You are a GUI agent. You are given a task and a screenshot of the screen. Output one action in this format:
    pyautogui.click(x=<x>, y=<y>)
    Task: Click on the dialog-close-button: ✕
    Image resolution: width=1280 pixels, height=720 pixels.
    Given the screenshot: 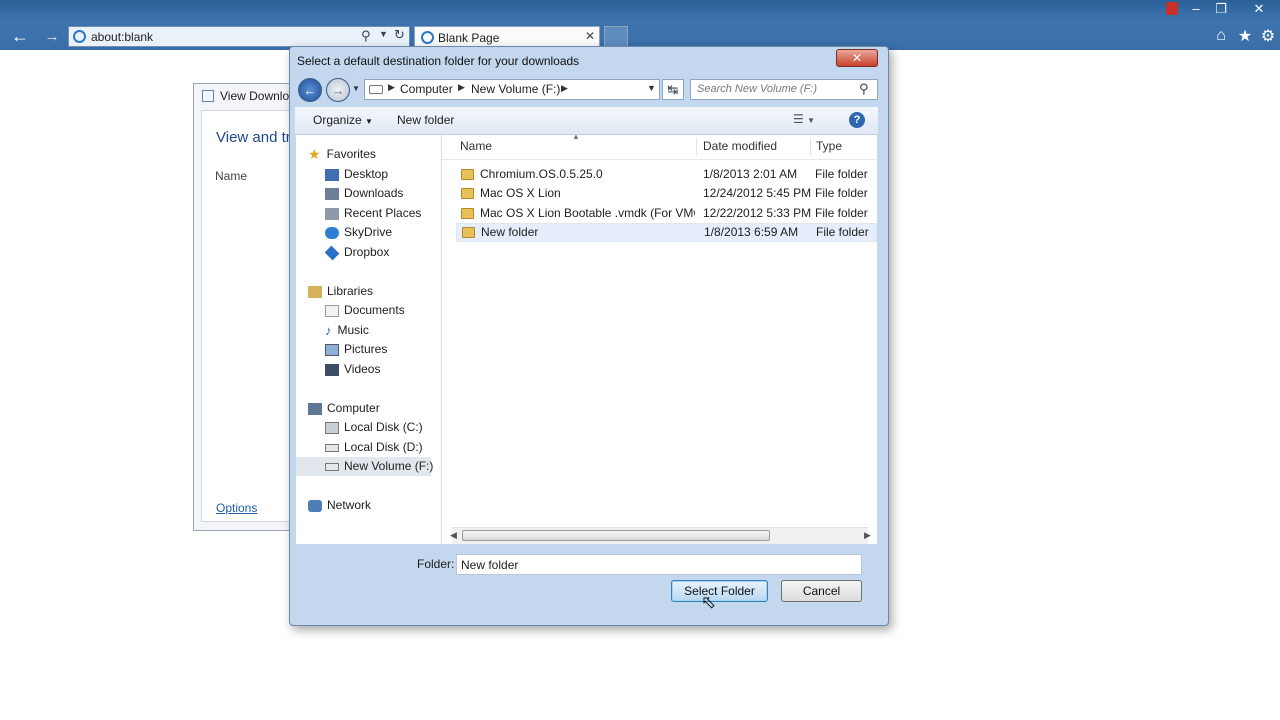 What is the action you would take?
    pyautogui.click(x=857, y=58)
    